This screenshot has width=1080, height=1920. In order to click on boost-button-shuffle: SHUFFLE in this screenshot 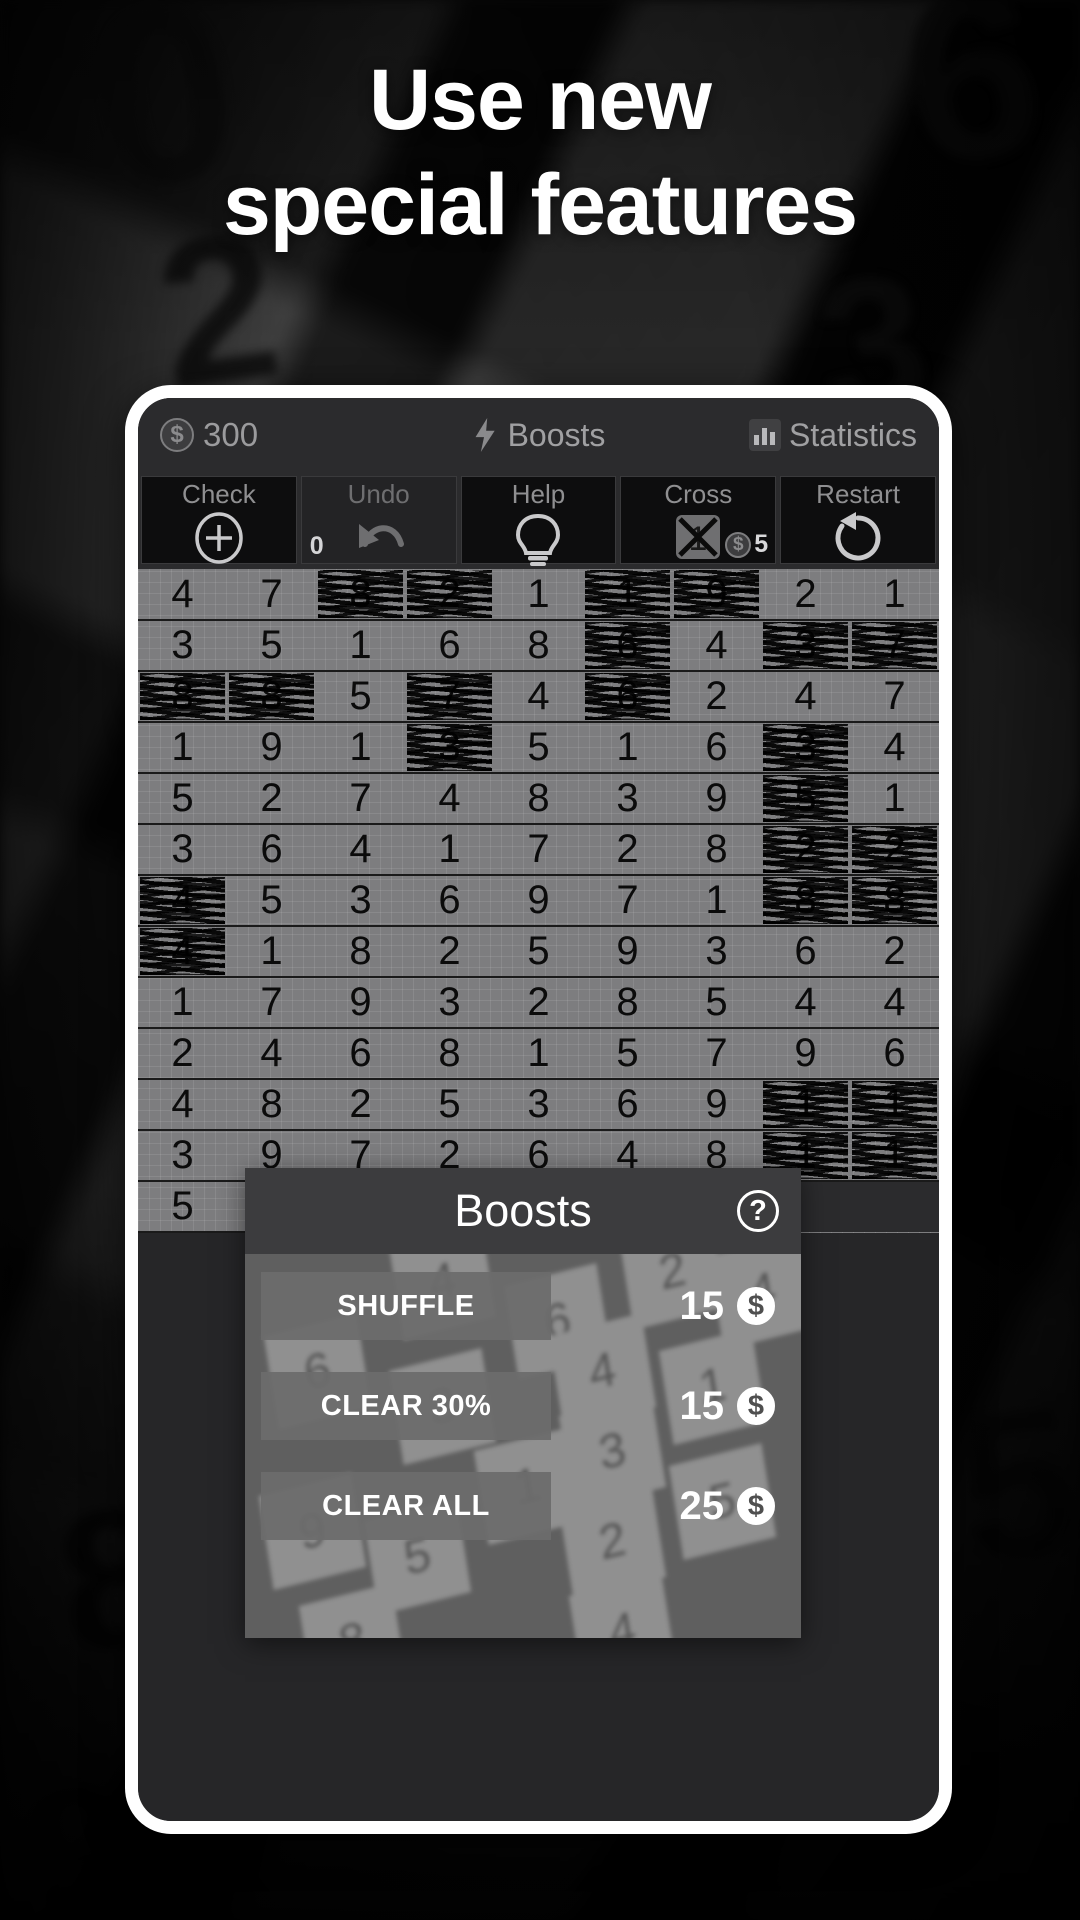, I will do `click(406, 1306)`.